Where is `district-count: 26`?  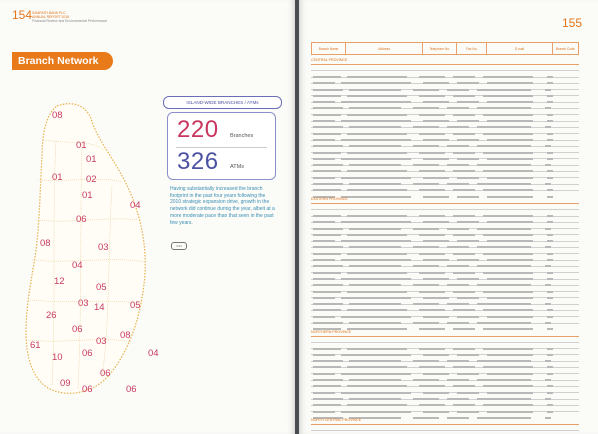
district-count: 26 is located at coordinates (51, 315).